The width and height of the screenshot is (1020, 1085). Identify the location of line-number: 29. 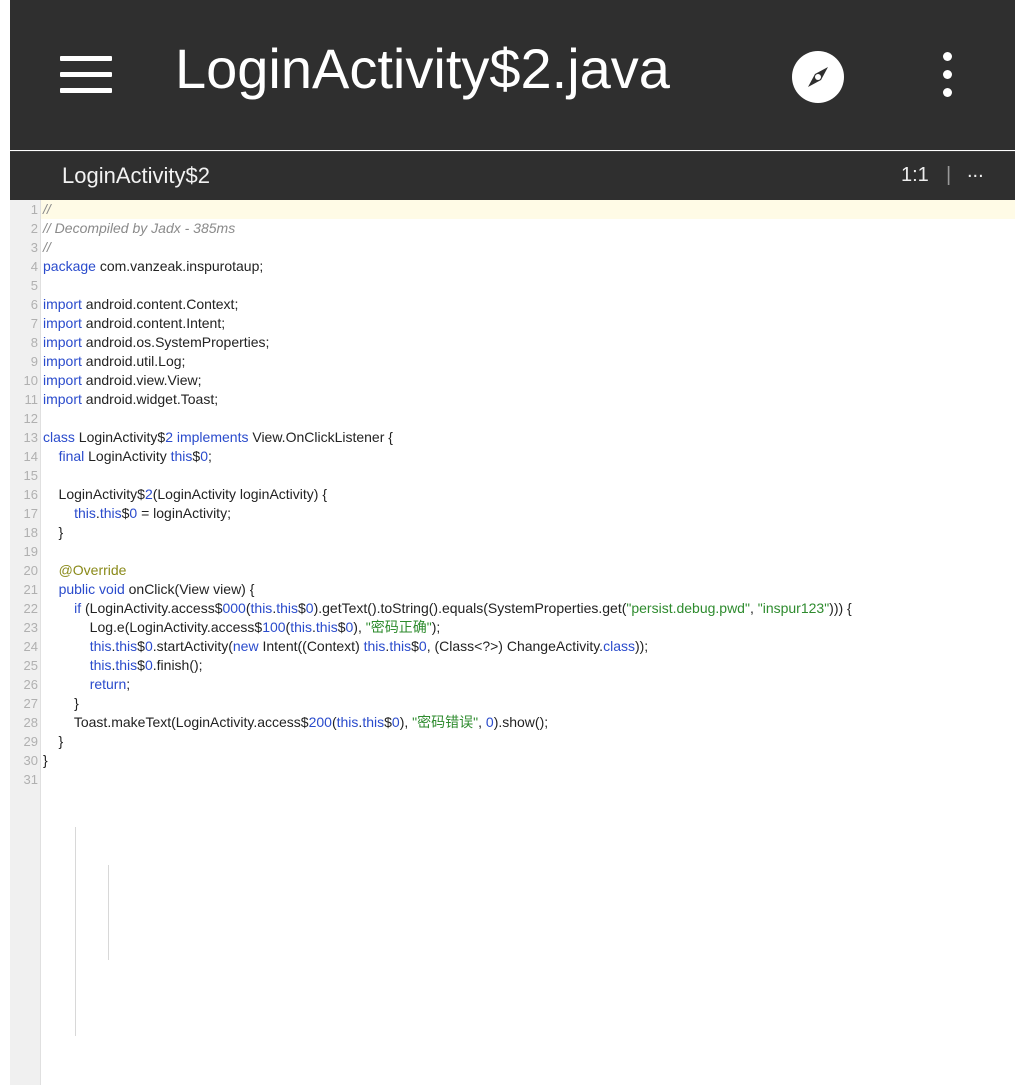
(30, 741).